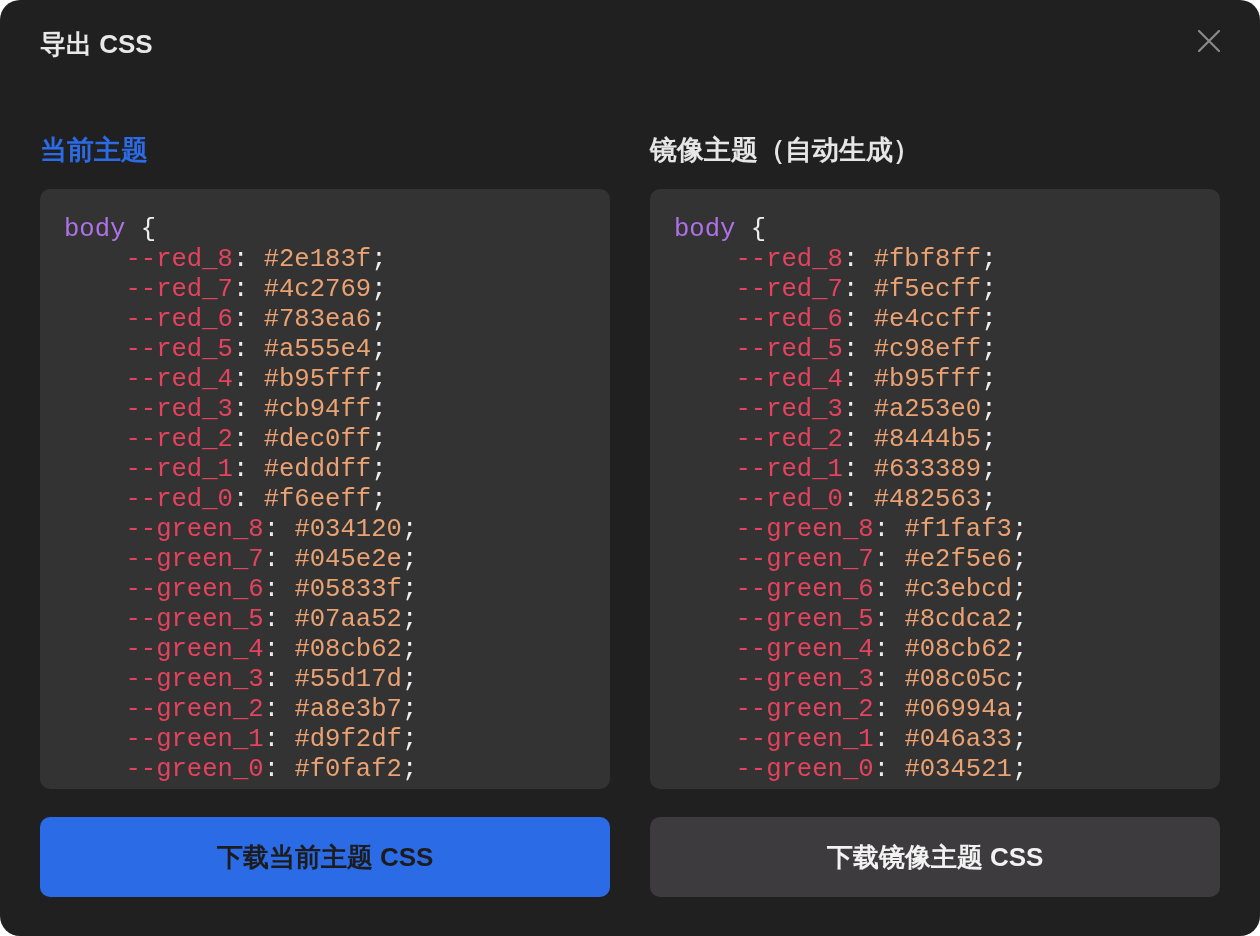 This screenshot has height=936, width=1260. Describe the element at coordinates (881, 710) in the screenshot. I see `code-line: --green_2: #06994a;` at that location.